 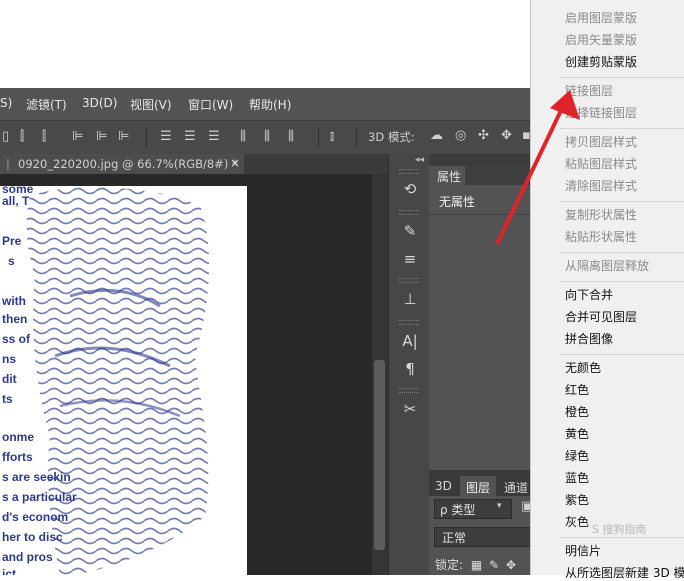 What do you see at coordinates (214, 137) in the screenshot?
I see `distribute-bottom-icon: ☰` at bounding box center [214, 137].